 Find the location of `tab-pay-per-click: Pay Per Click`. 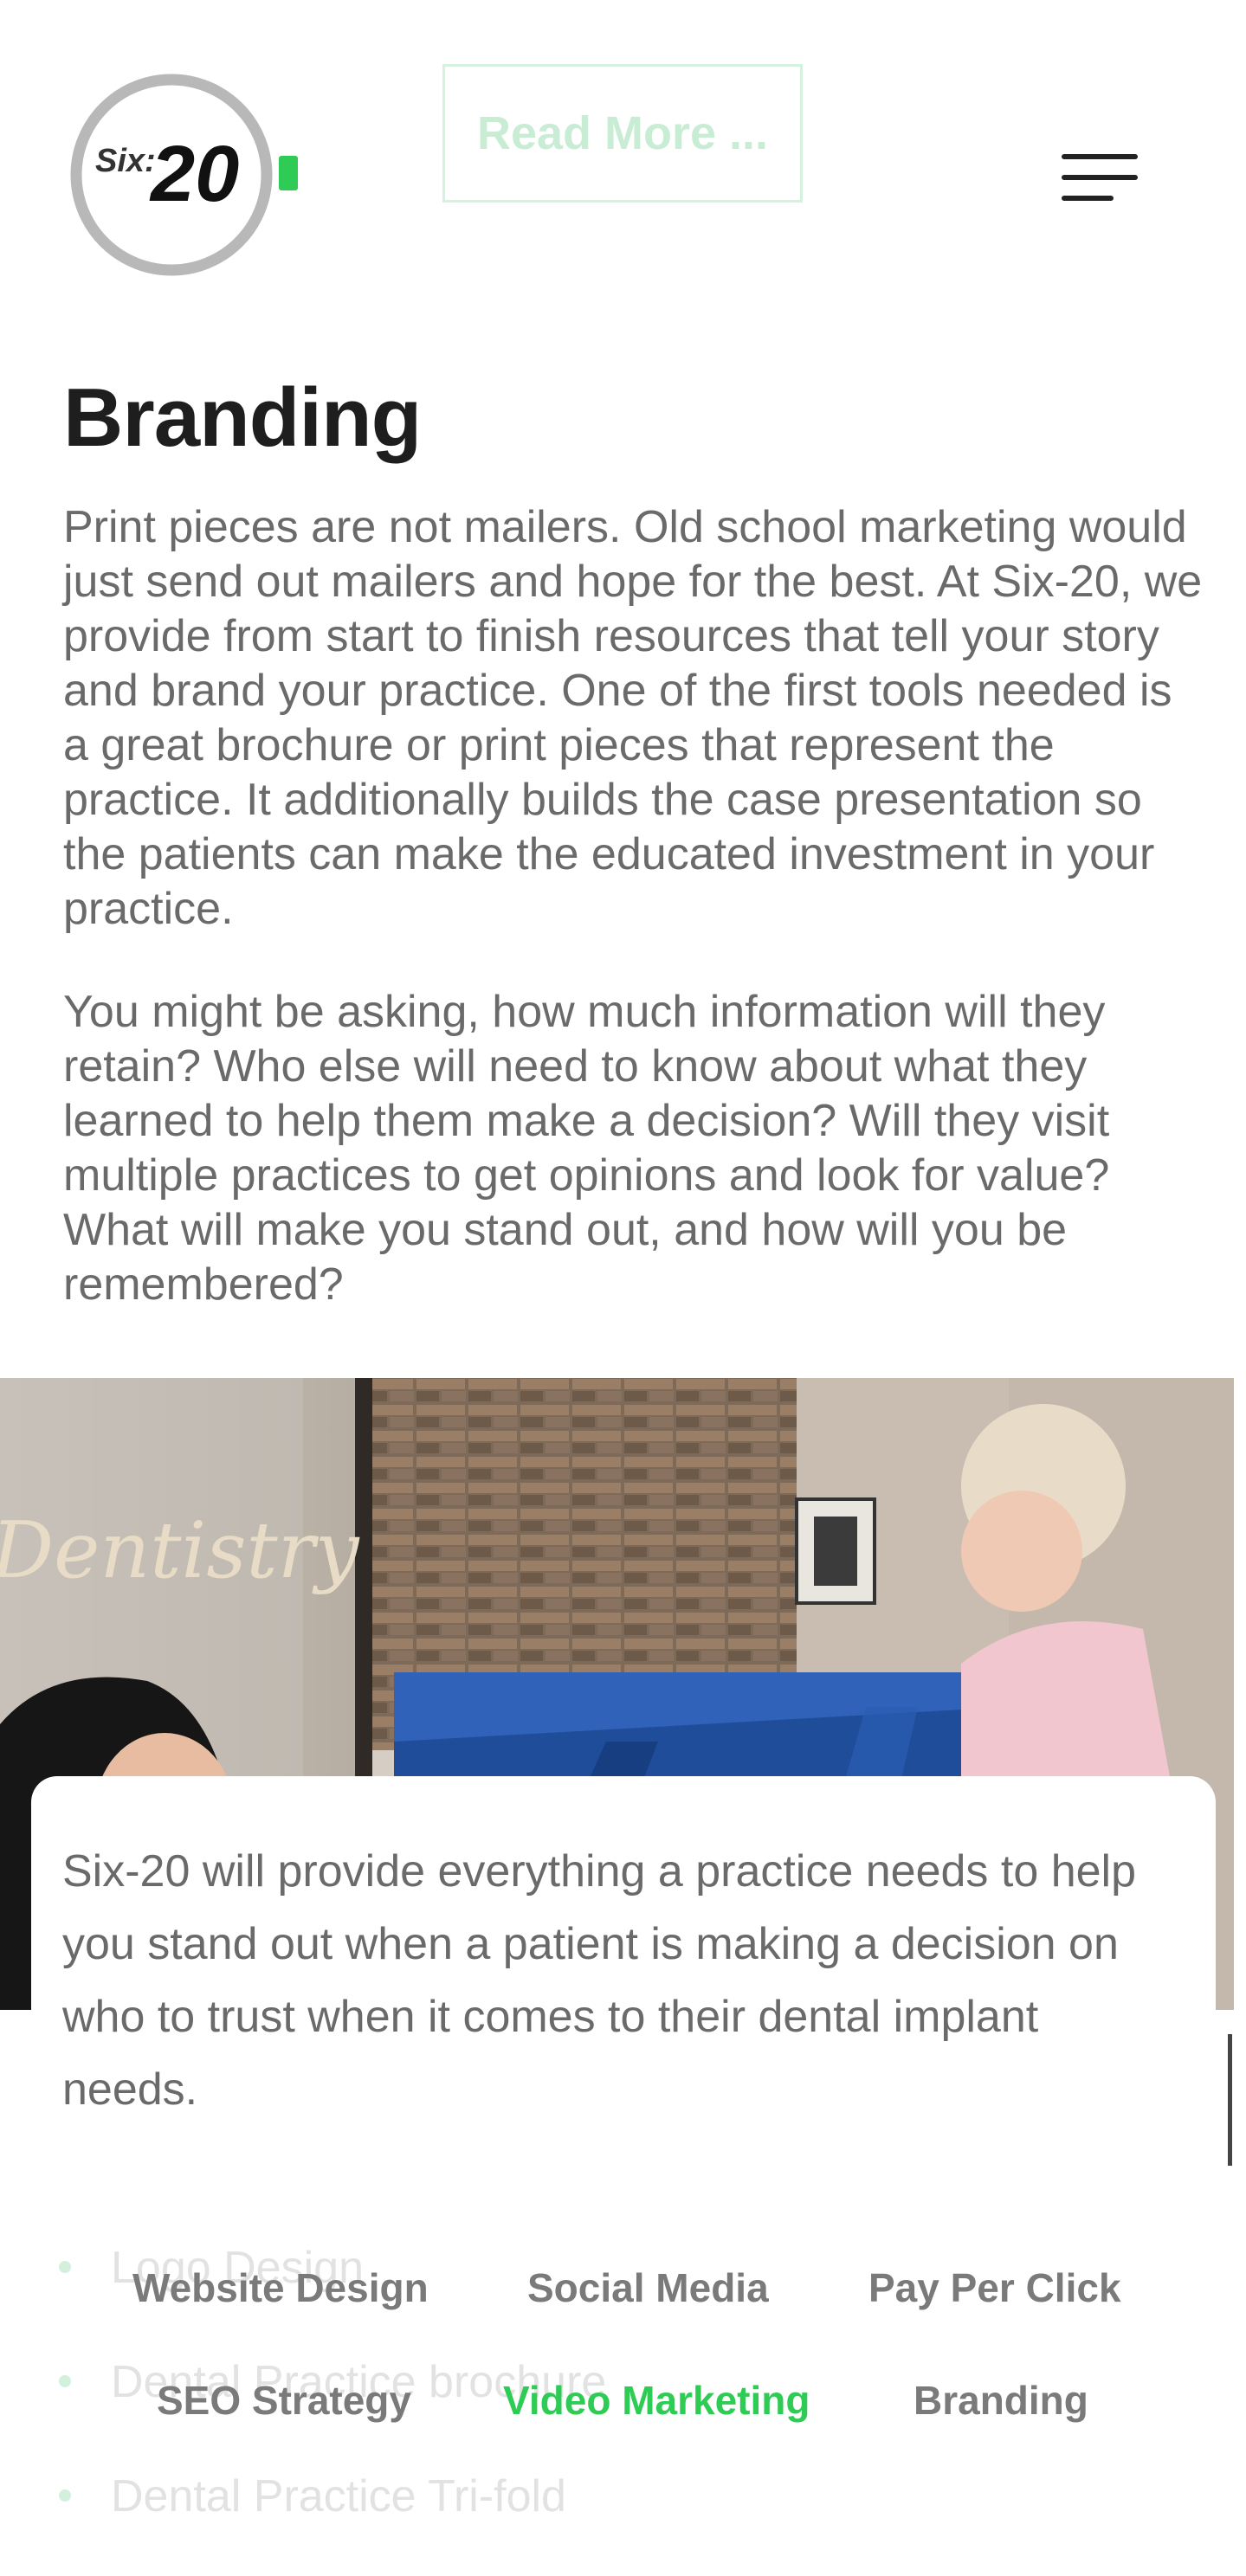

tab-pay-per-click: Pay Per Click is located at coordinates (994, 2287).